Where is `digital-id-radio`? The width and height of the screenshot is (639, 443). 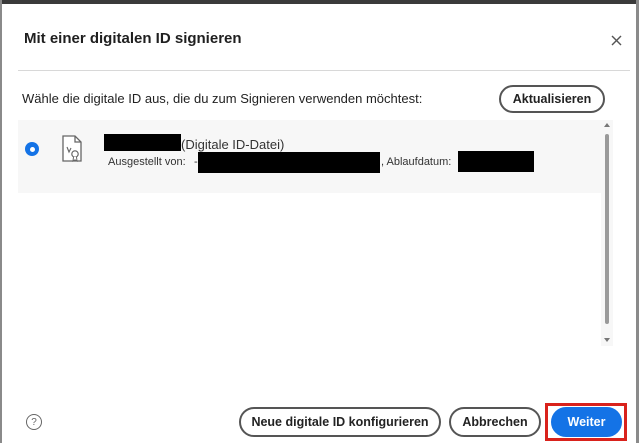
digital-id-radio is located at coordinates (32, 149).